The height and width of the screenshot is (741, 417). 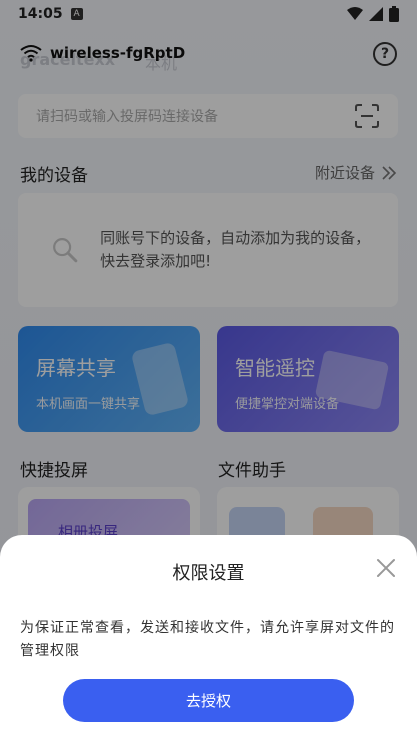 What do you see at coordinates (208, 573) in the screenshot?
I see `dialog-title: 权限设置` at bounding box center [208, 573].